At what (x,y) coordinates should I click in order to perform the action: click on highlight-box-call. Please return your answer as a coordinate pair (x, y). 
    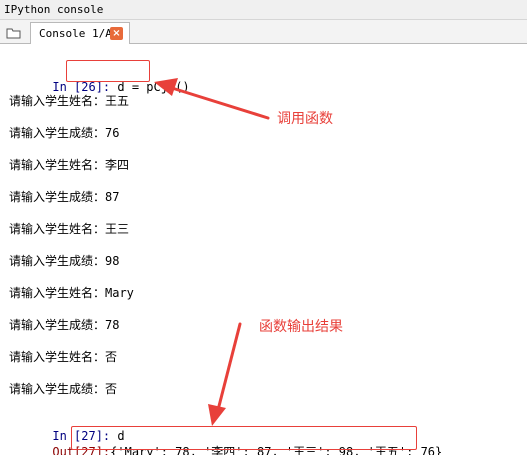
    Looking at the image, I should click on (108, 71).